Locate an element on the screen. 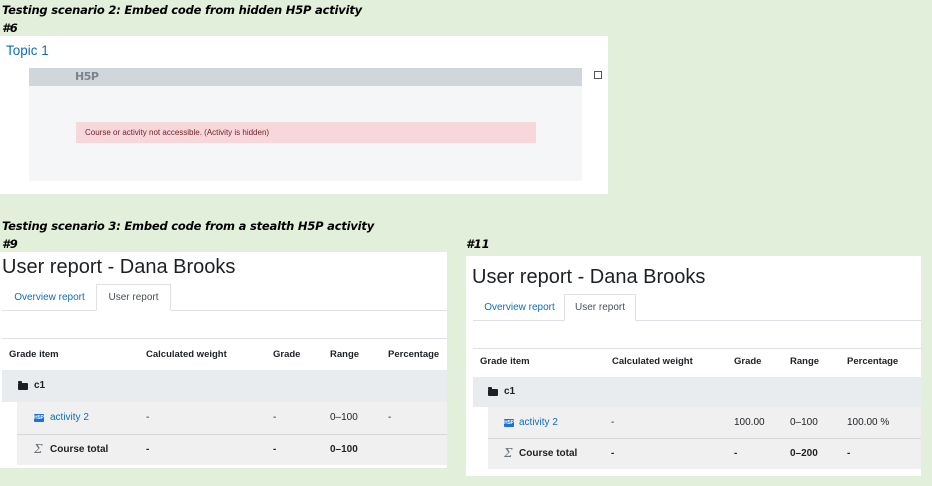  topic-1-link: Topic 1 is located at coordinates (27, 50).